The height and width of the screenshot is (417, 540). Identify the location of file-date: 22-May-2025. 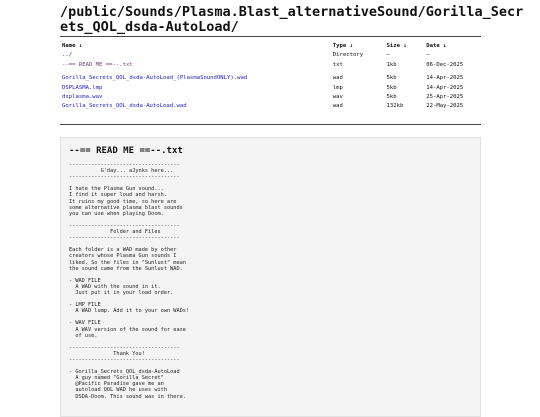
(445, 106).